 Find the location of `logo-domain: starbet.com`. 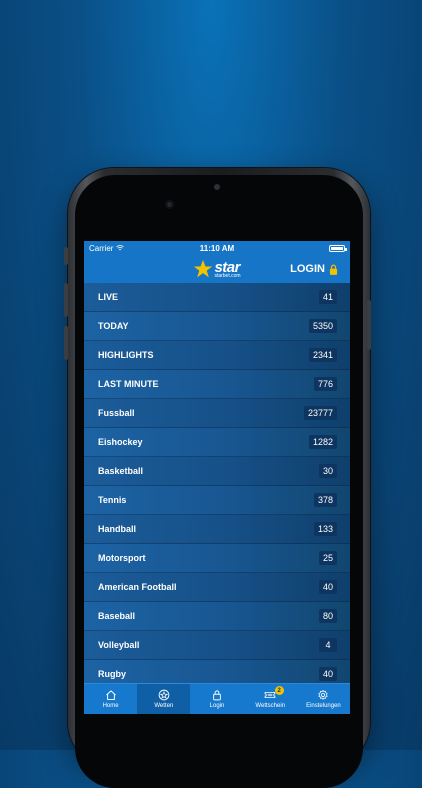

logo-domain: starbet.com is located at coordinates (227, 275).